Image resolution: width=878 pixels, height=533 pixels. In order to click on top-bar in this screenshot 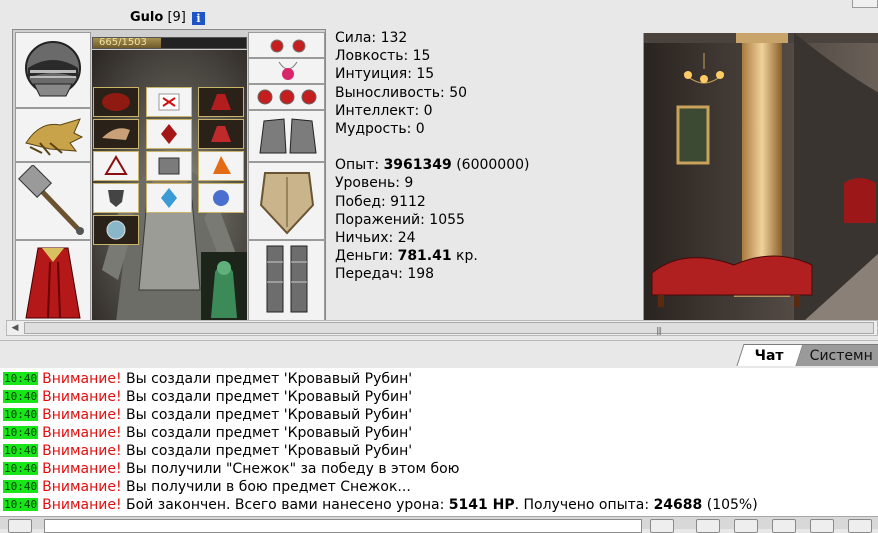, I will do `click(439, 4)`.